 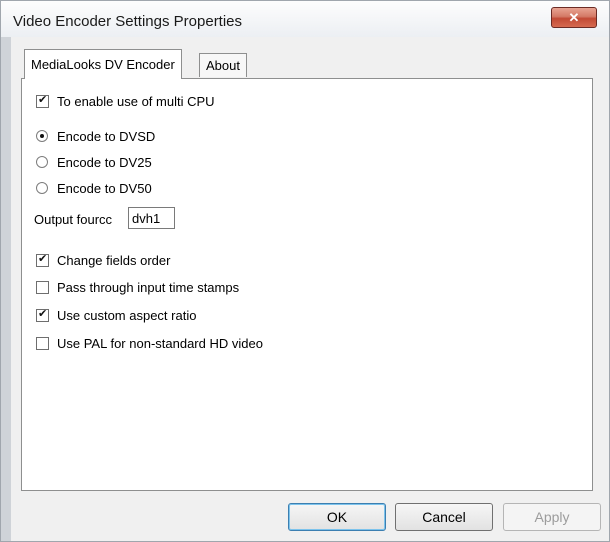 What do you see at coordinates (73, 219) in the screenshot?
I see `output-fourcc-label: Output fourcc` at bounding box center [73, 219].